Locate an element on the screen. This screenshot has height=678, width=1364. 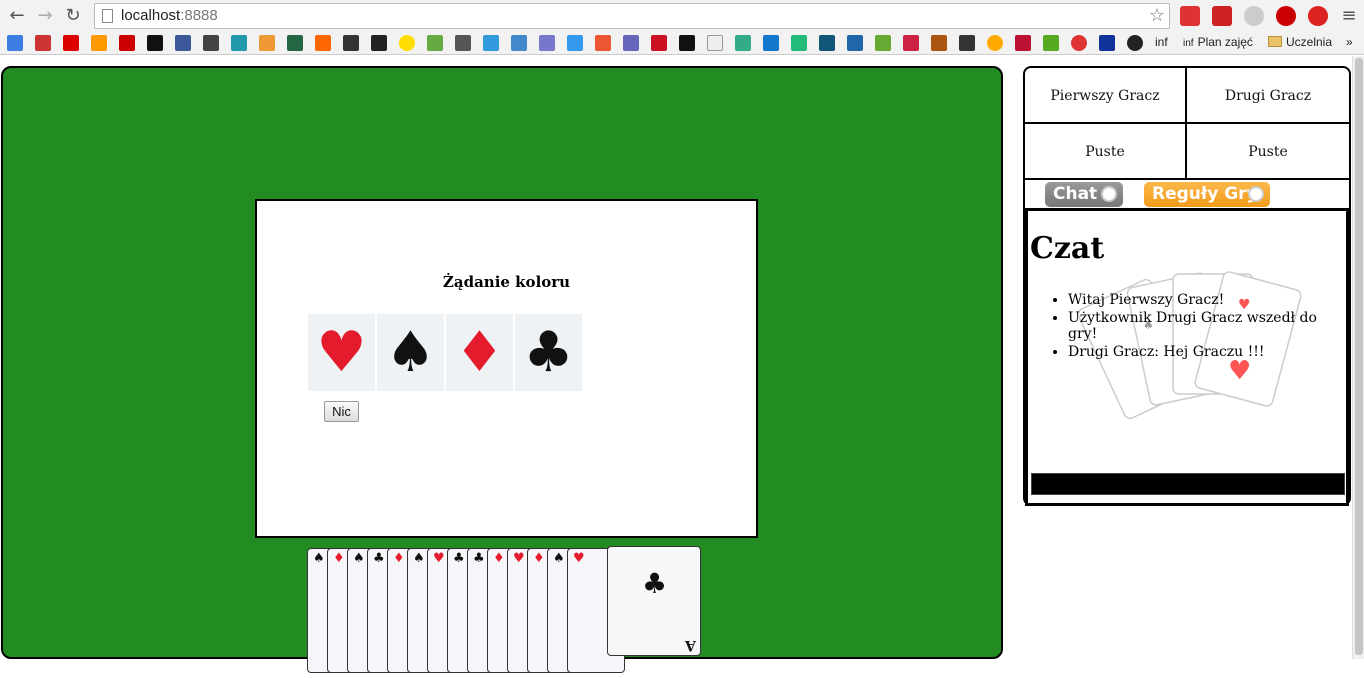
spades-suit-button: ♠ is located at coordinates (410, 352).